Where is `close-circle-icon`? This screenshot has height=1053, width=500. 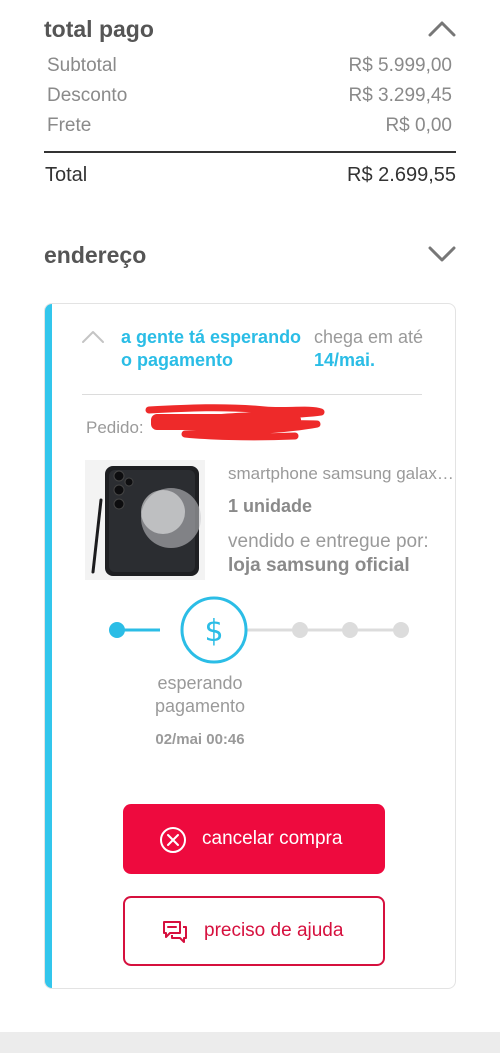
close-circle-icon is located at coordinates (173, 840).